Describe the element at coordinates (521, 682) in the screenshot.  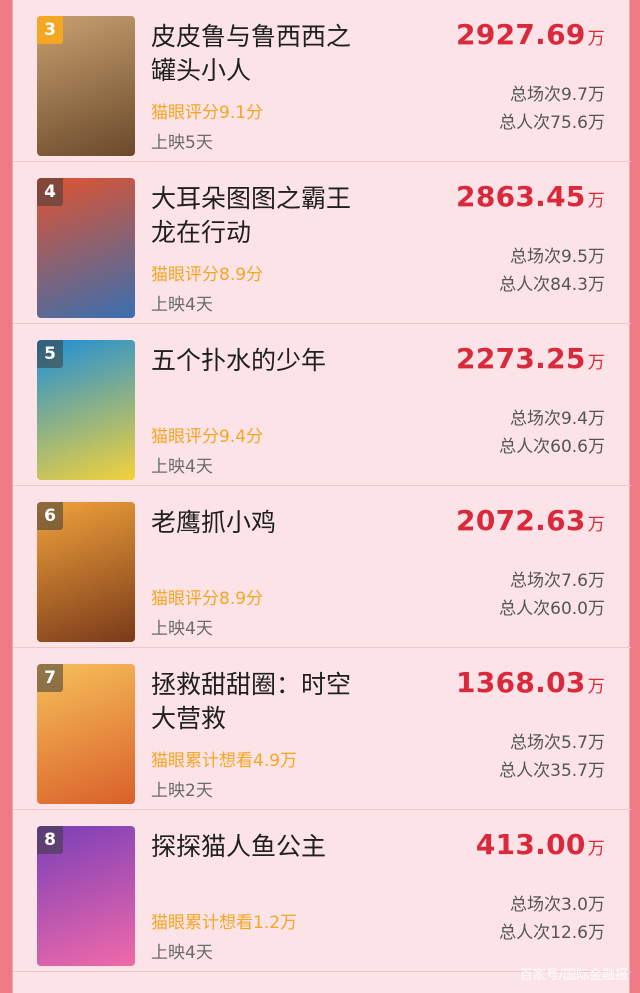
I see `box-office-value: 1368.03` at that location.